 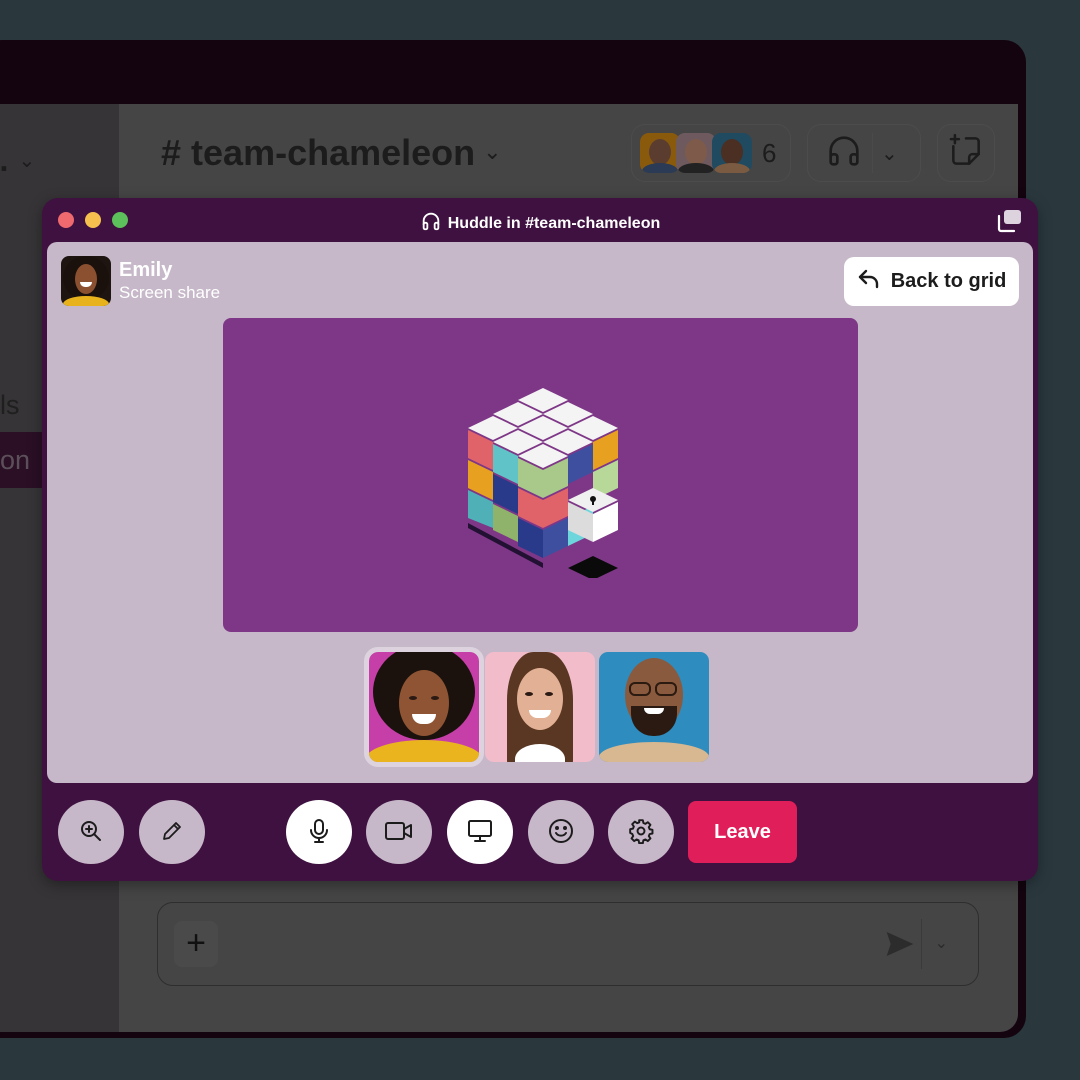 What do you see at coordinates (1009, 223) in the screenshot?
I see `popout-window-icon` at bounding box center [1009, 223].